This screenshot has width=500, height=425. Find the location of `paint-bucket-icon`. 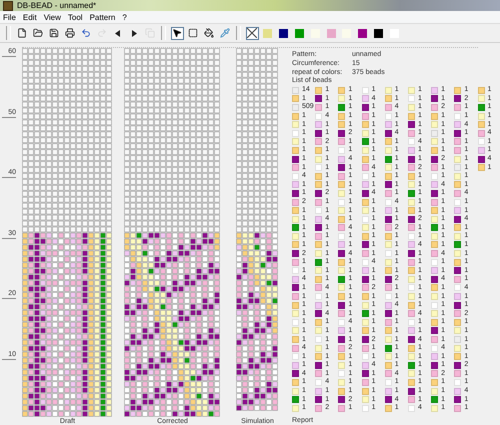

paint-bucket-icon is located at coordinates (209, 33).